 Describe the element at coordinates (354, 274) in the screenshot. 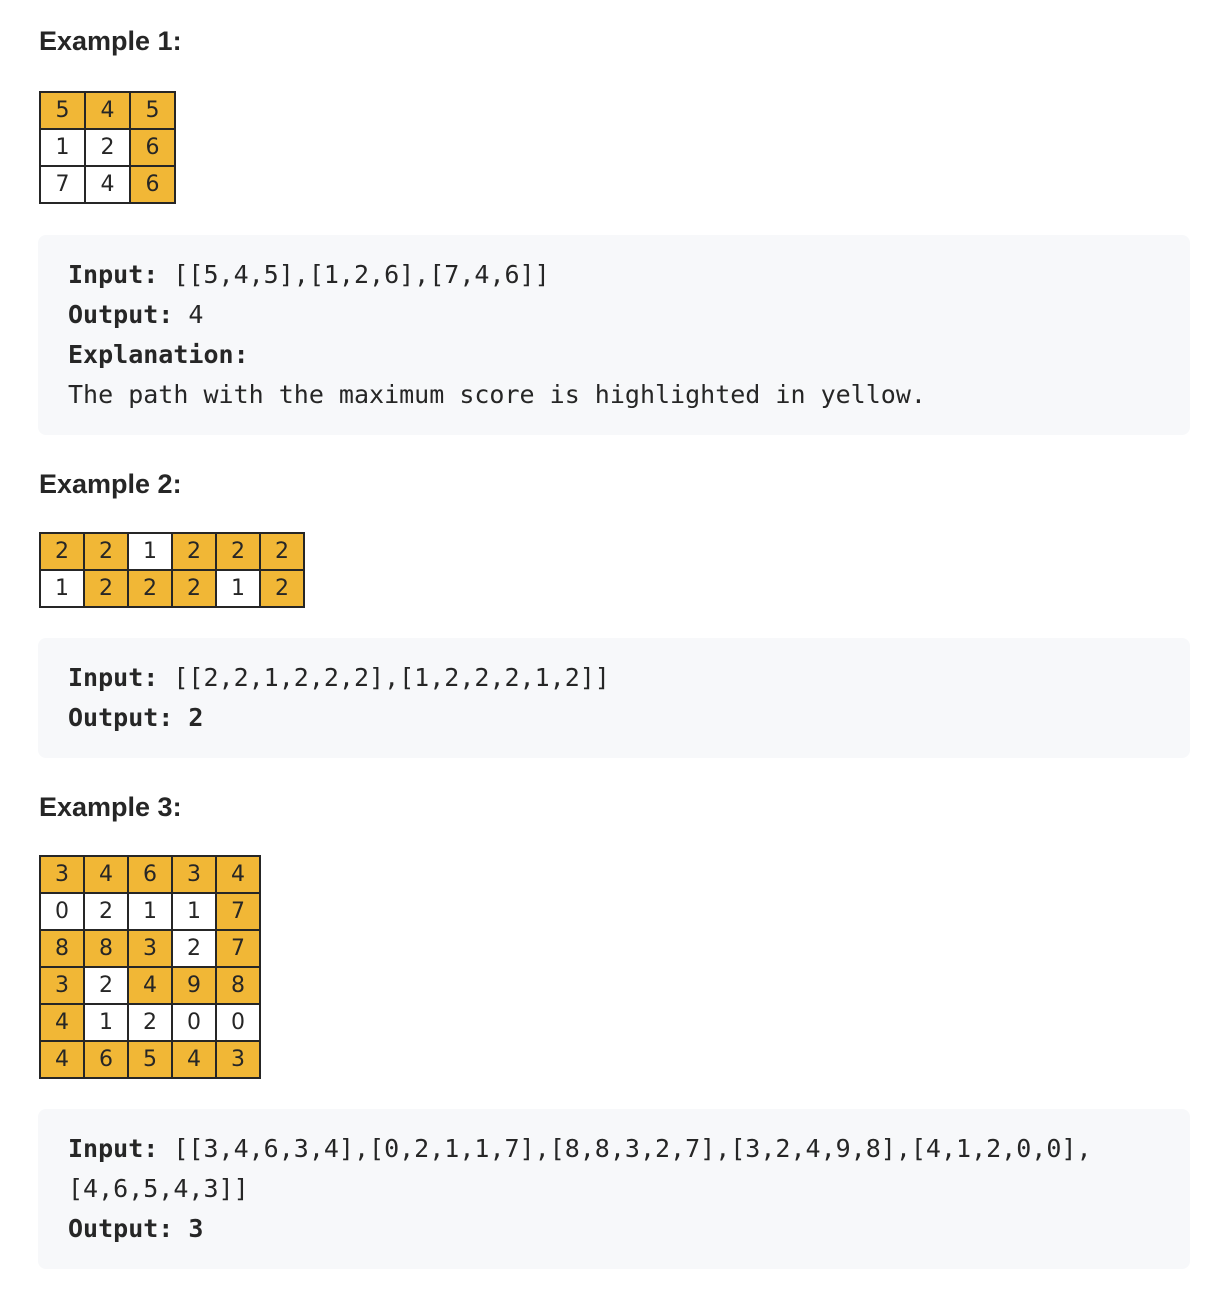

I see `input-value: [[5,4,5],[1,2,6],[7,4,6]]` at that location.